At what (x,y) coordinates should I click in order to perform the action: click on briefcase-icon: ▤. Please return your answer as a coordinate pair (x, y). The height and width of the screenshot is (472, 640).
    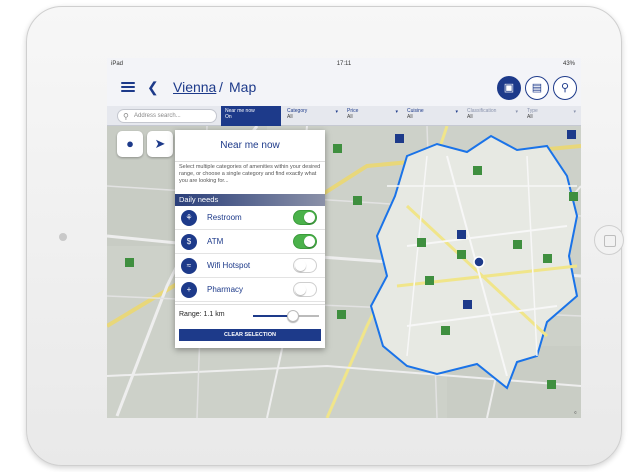
    Looking at the image, I should click on (537, 88).